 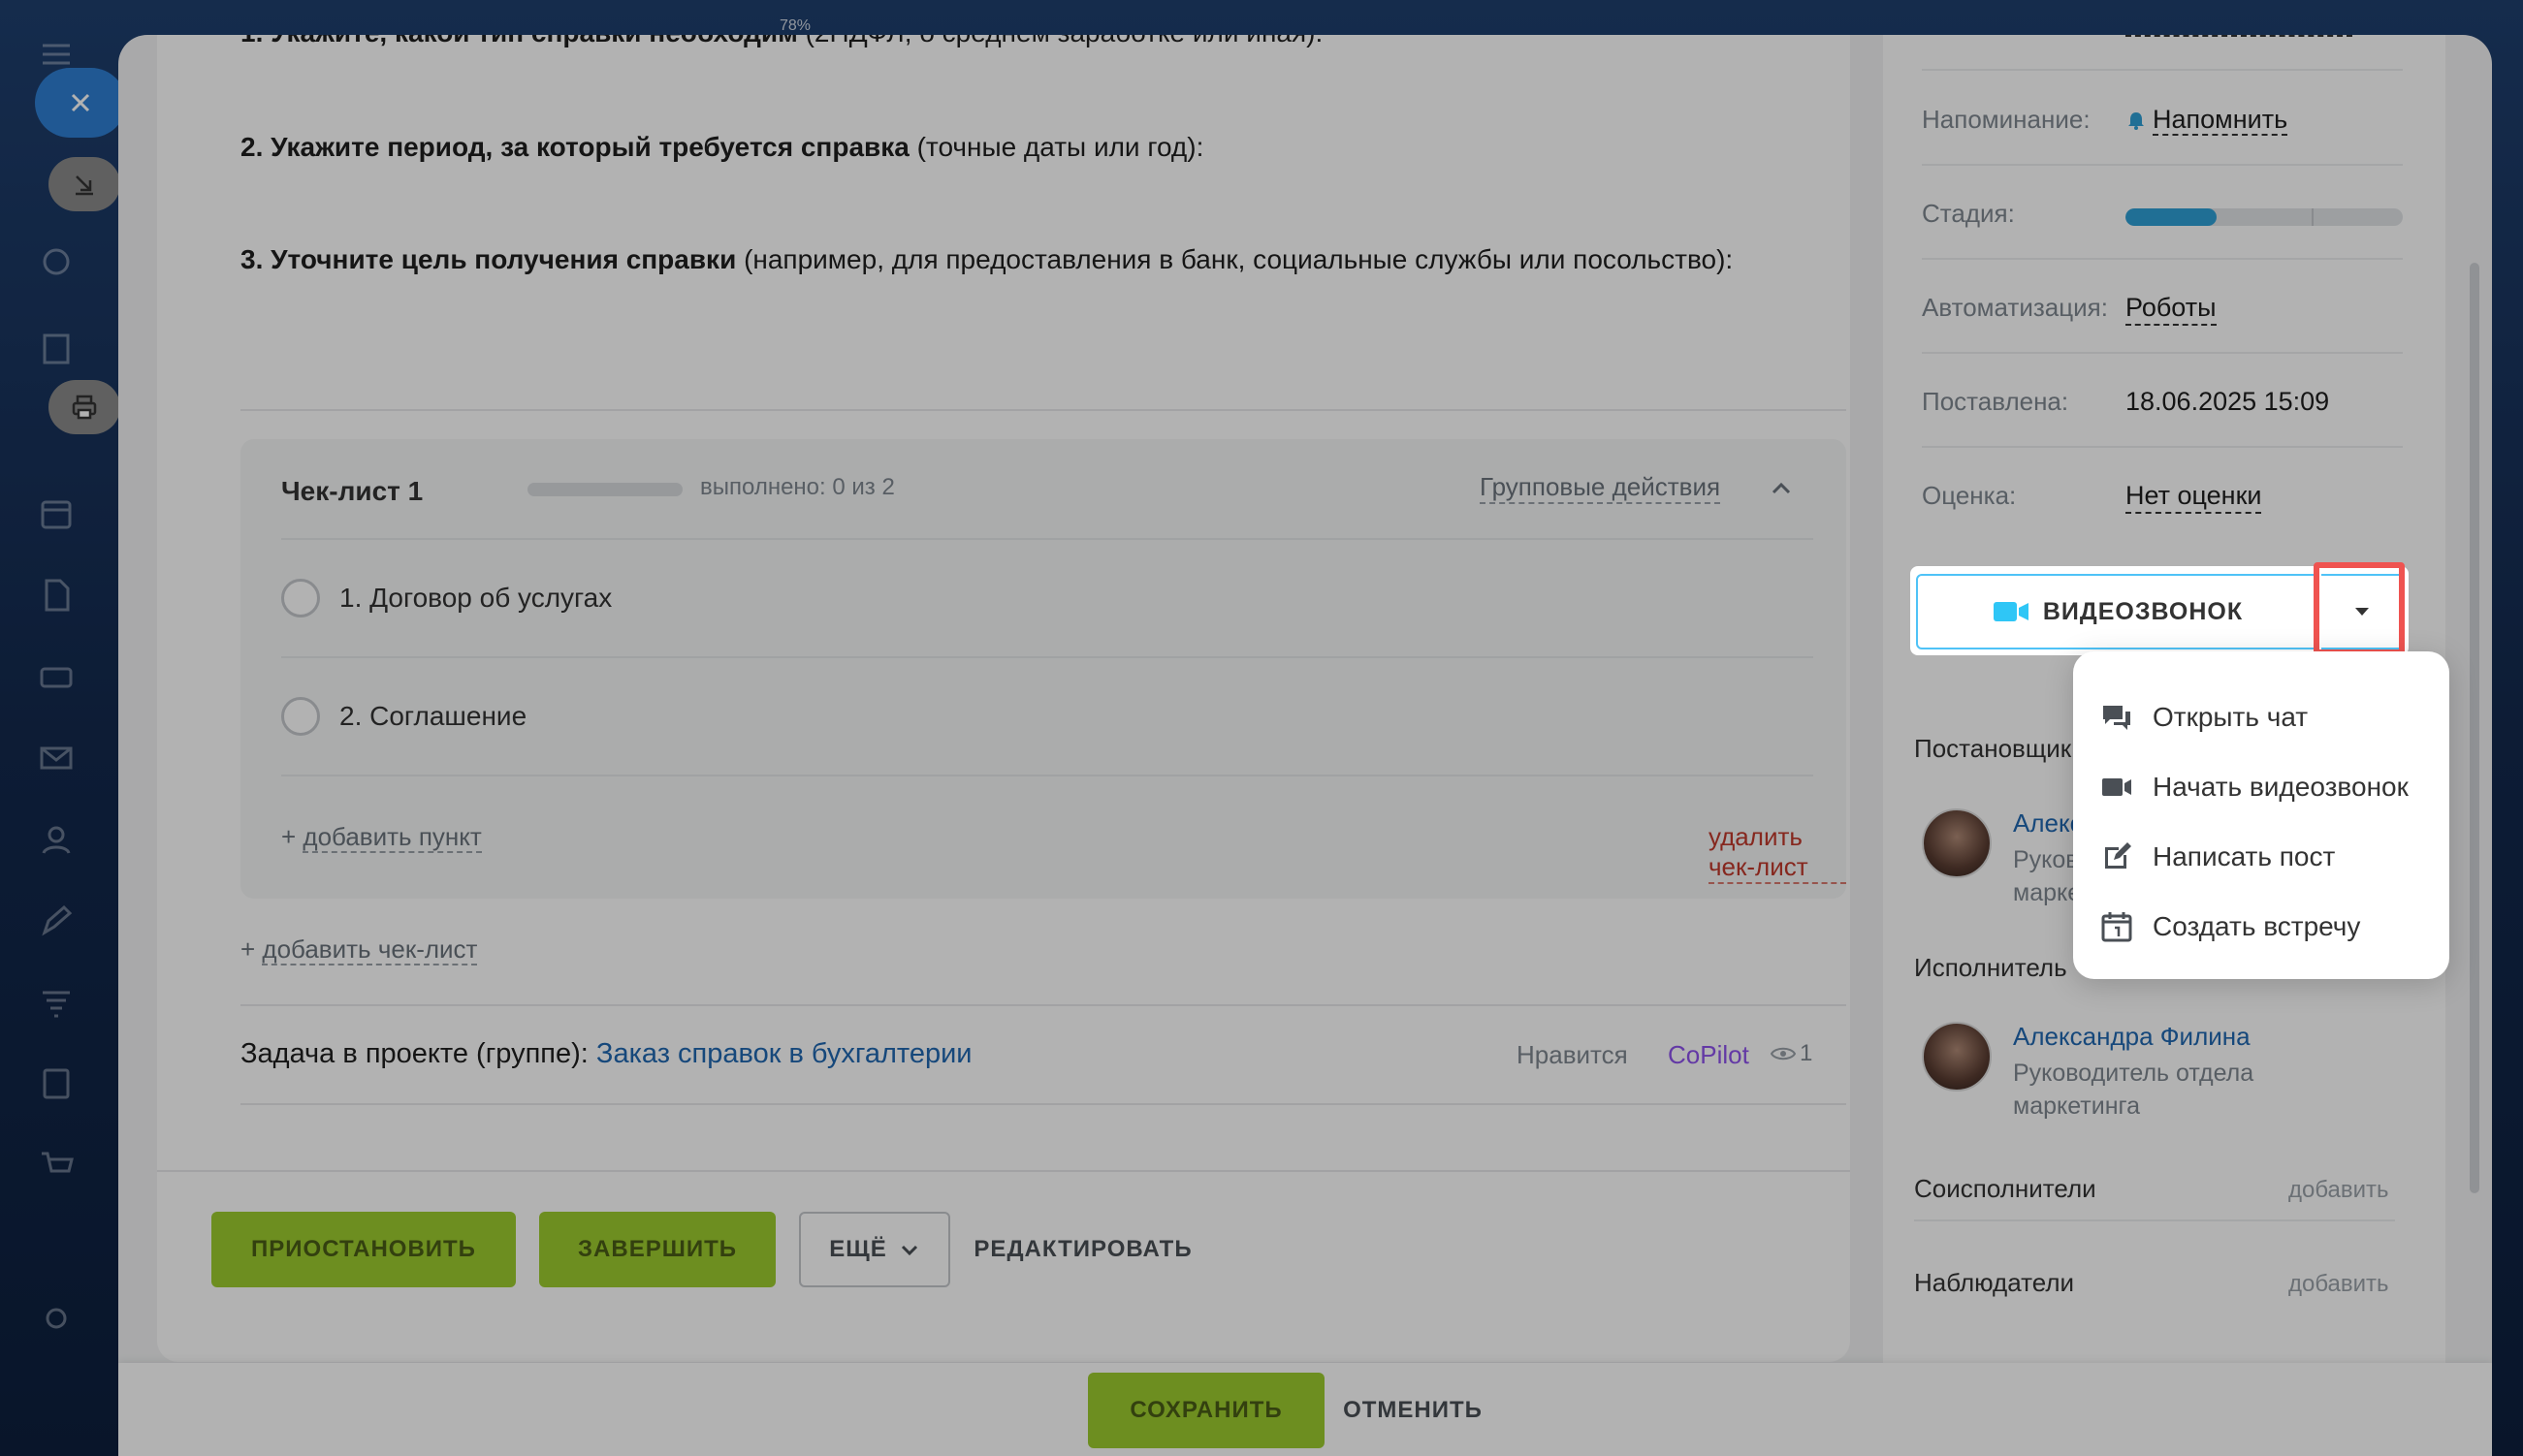 What do you see at coordinates (56, 596) in the screenshot?
I see `rail-docs-icon` at bounding box center [56, 596].